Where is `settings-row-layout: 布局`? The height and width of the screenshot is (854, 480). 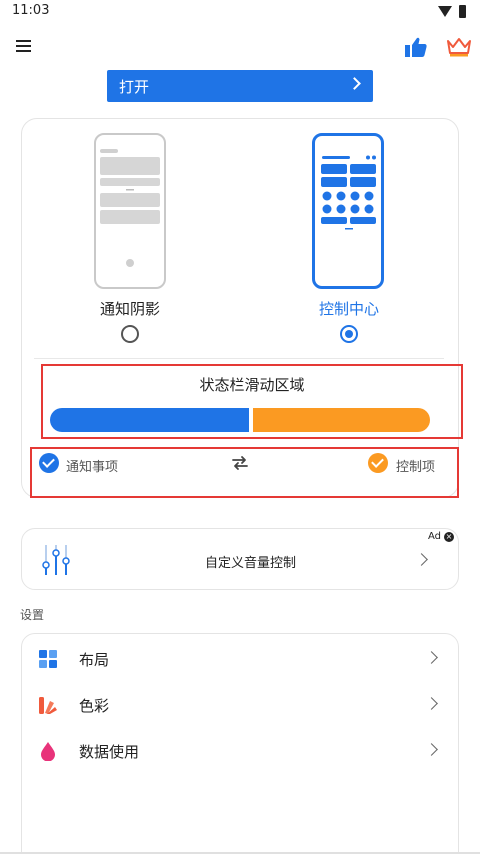
settings-row-layout: 布局 is located at coordinates (240, 658).